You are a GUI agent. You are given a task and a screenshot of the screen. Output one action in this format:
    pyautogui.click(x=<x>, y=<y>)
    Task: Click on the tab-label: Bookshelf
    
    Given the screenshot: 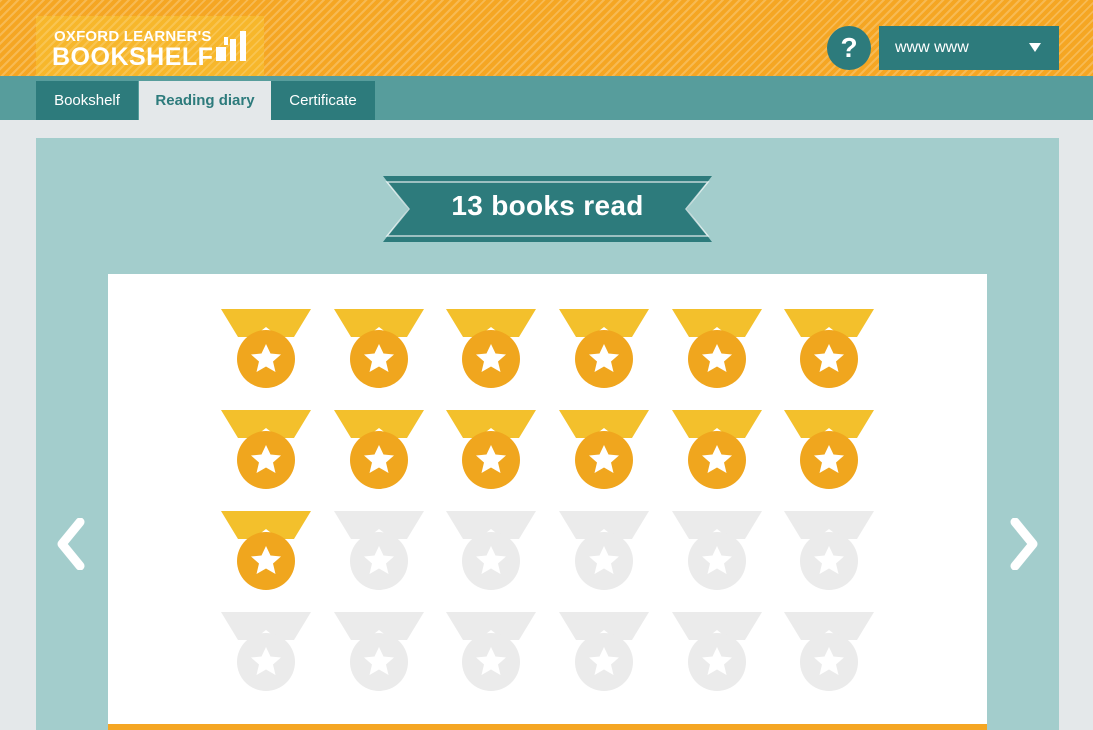 What is the action you would take?
    pyautogui.click(x=87, y=100)
    